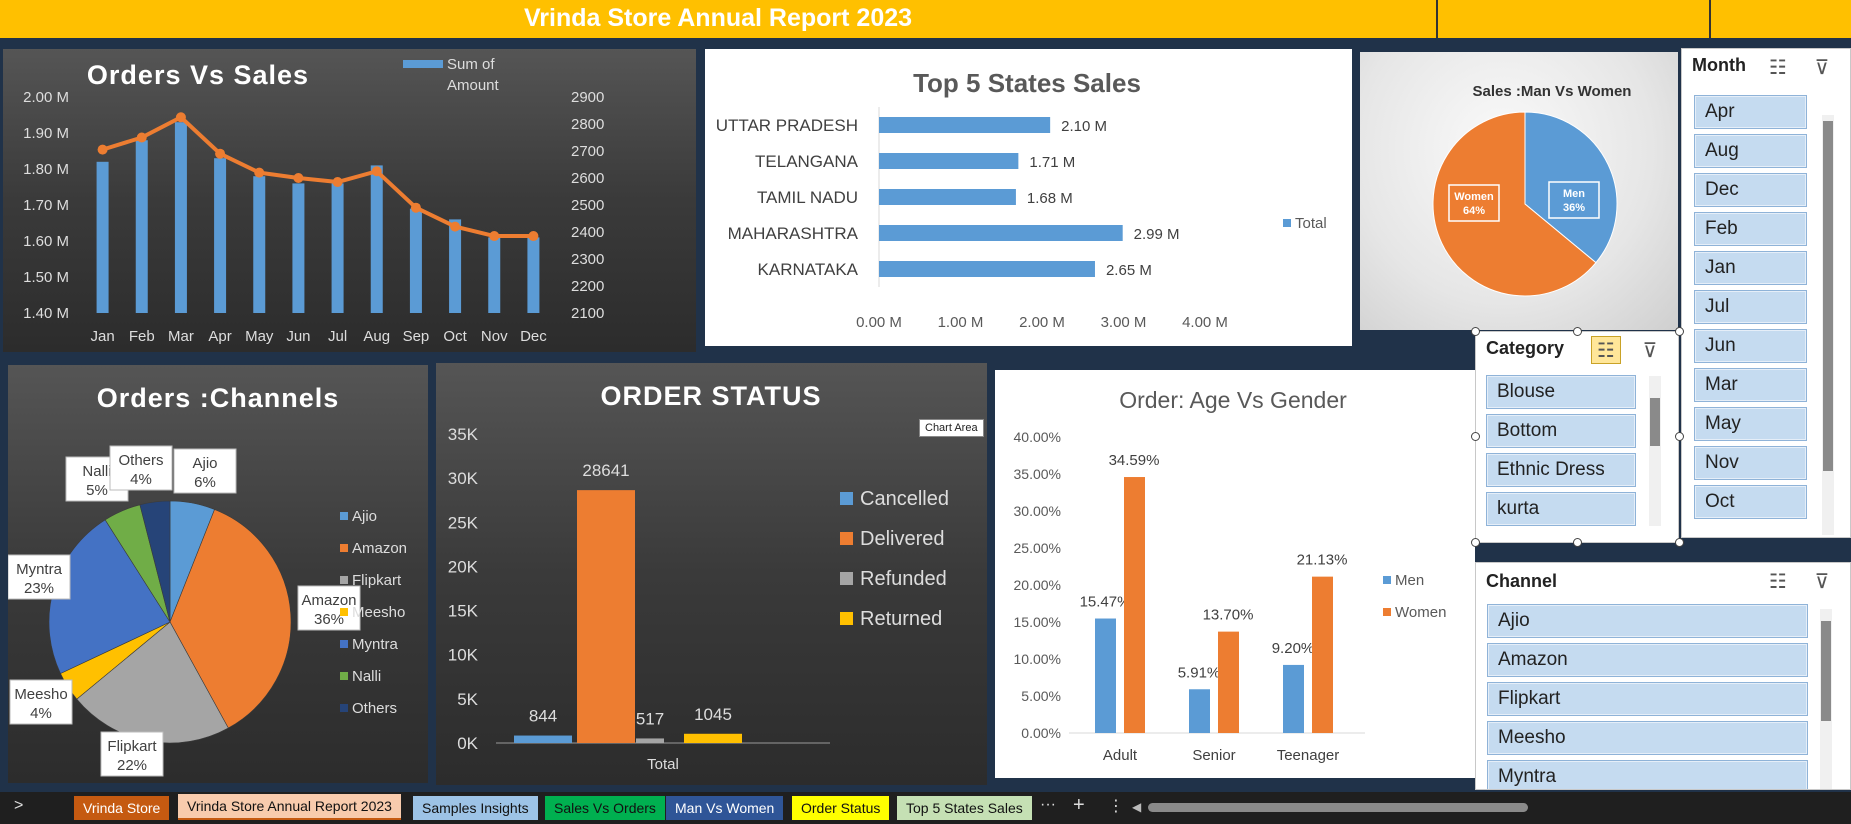 The image size is (1851, 824). Describe the element at coordinates (1647, 660) in the screenshot. I see `channel-slicer-item: Amazon` at that location.